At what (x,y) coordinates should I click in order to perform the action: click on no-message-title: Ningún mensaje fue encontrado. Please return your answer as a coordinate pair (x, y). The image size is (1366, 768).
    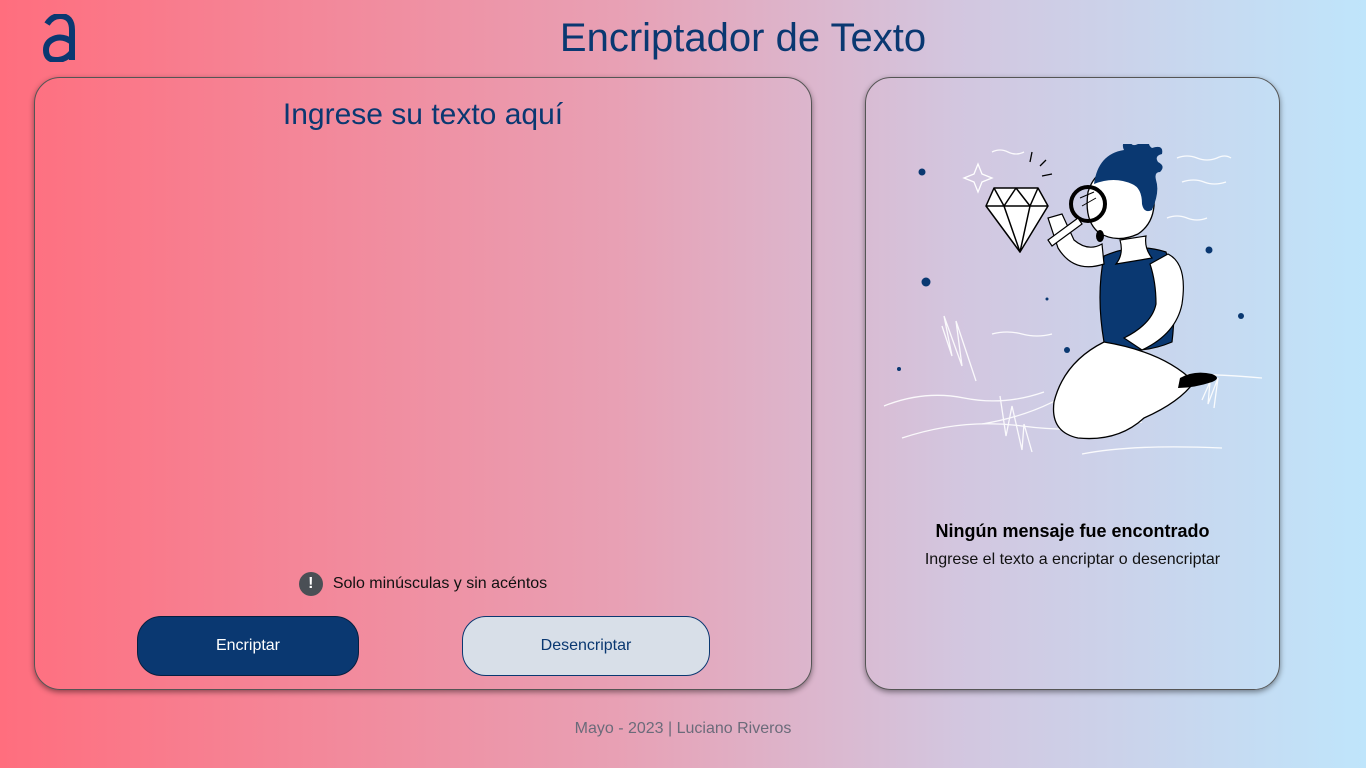
    Looking at the image, I should click on (1072, 531).